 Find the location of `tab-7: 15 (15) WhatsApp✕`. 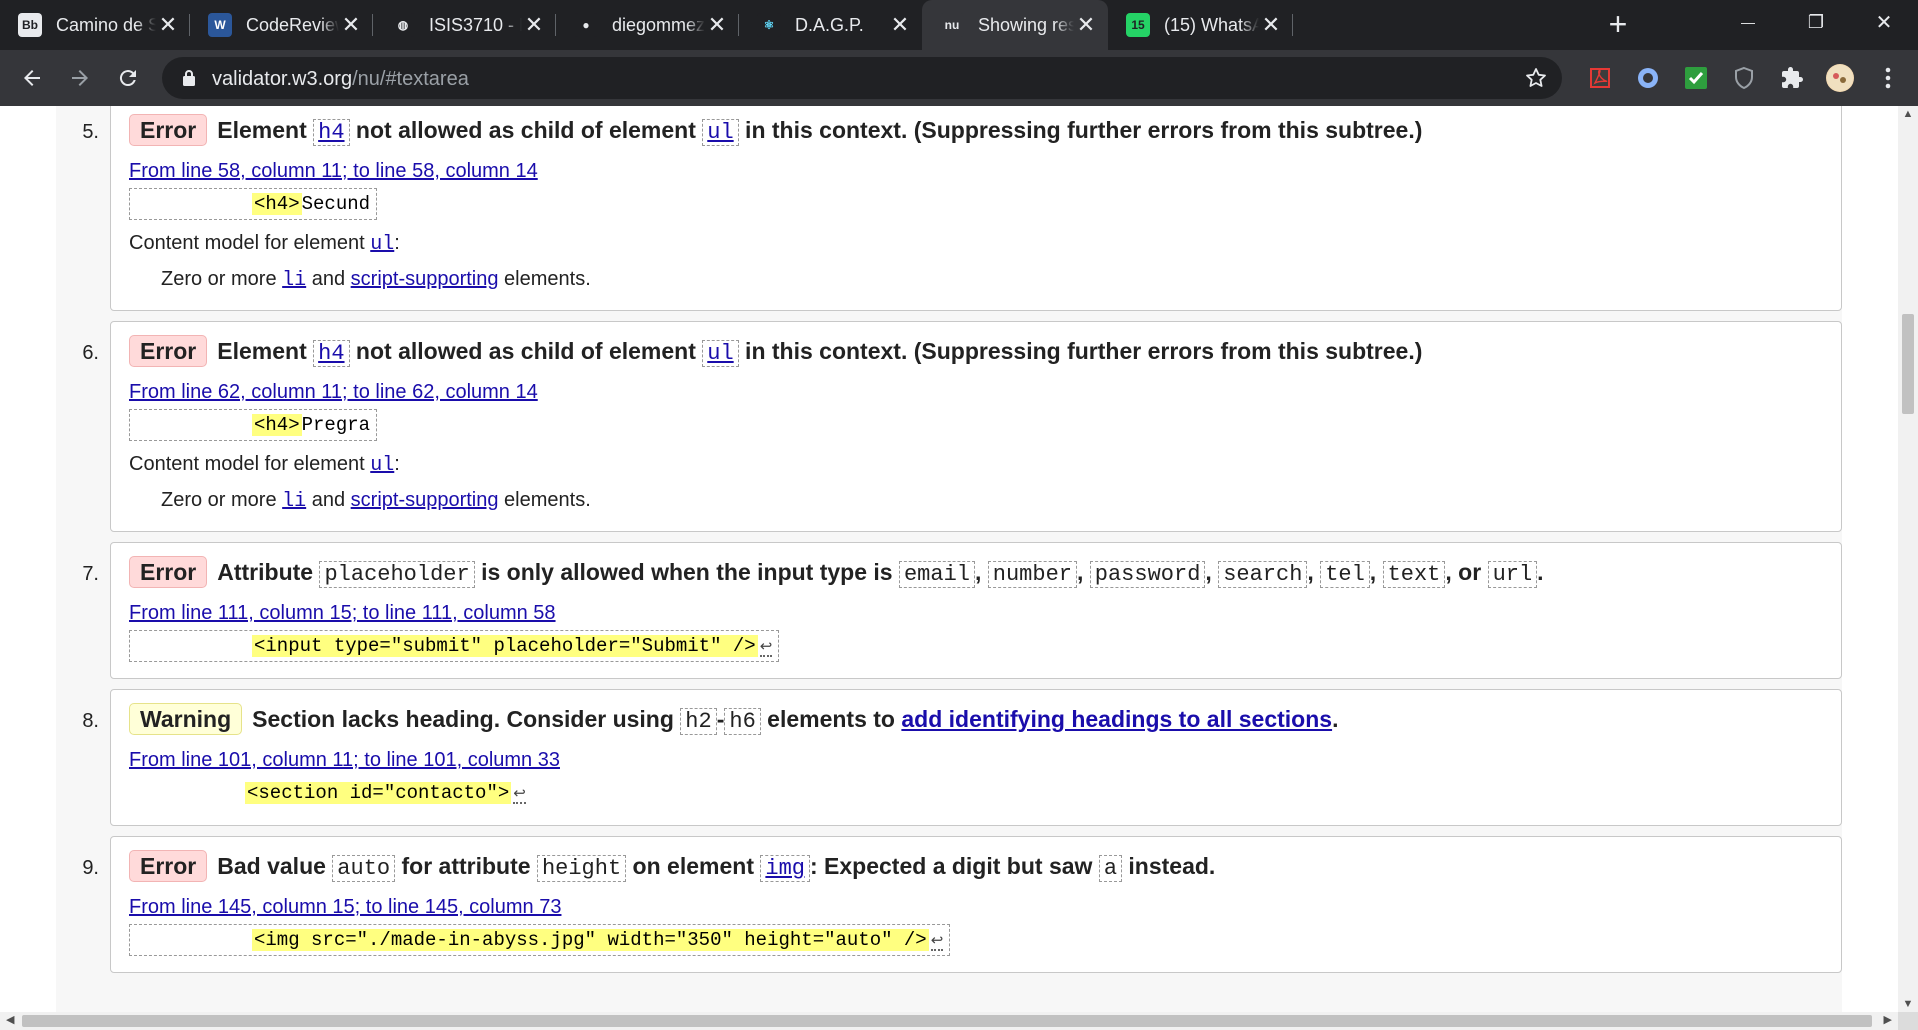

tab-7: 15 (15) WhatsApp✕ is located at coordinates (1200, 25).